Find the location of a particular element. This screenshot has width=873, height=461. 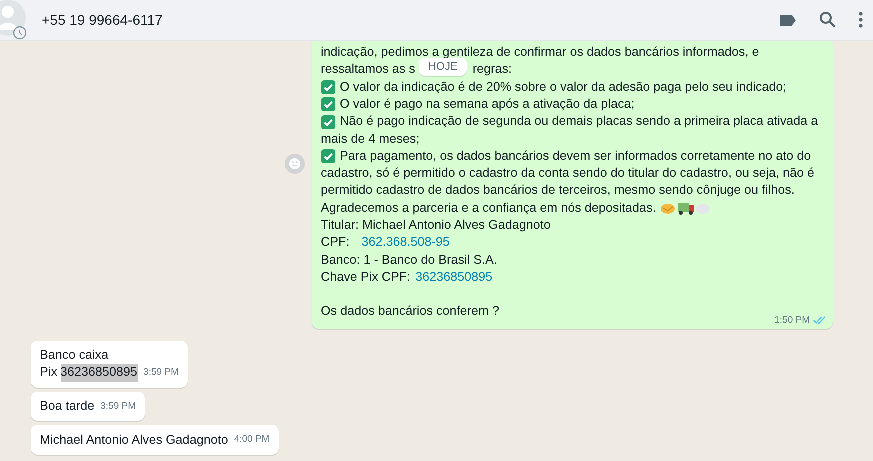

message-text: Boa tarde is located at coordinates (67, 406).